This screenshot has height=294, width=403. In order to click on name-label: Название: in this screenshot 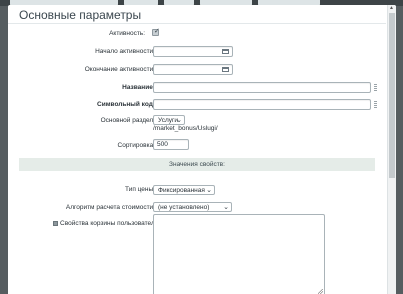, I will do `click(138, 87)`.